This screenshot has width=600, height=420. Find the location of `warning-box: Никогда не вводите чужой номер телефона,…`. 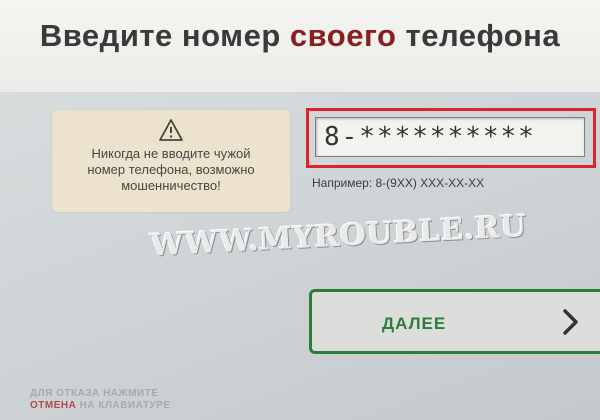

warning-box: Никогда не вводите чужой номер телефона,… is located at coordinates (171, 161).